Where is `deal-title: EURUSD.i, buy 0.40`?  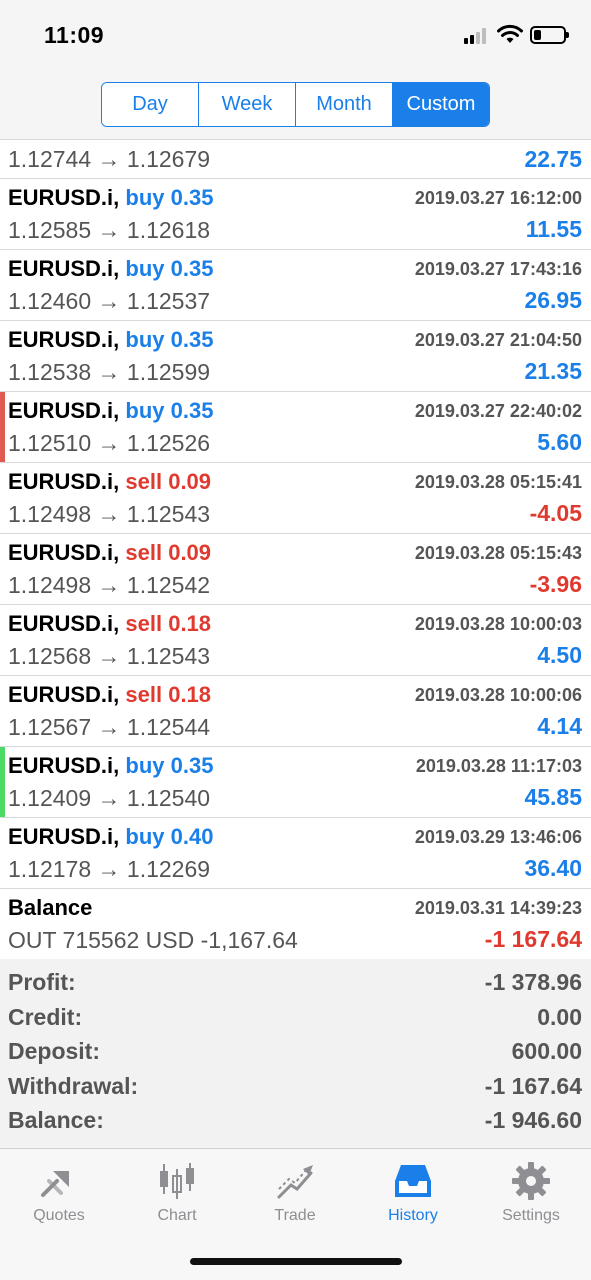 deal-title: EURUSD.i, buy 0.40 is located at coordinates (110, 837).